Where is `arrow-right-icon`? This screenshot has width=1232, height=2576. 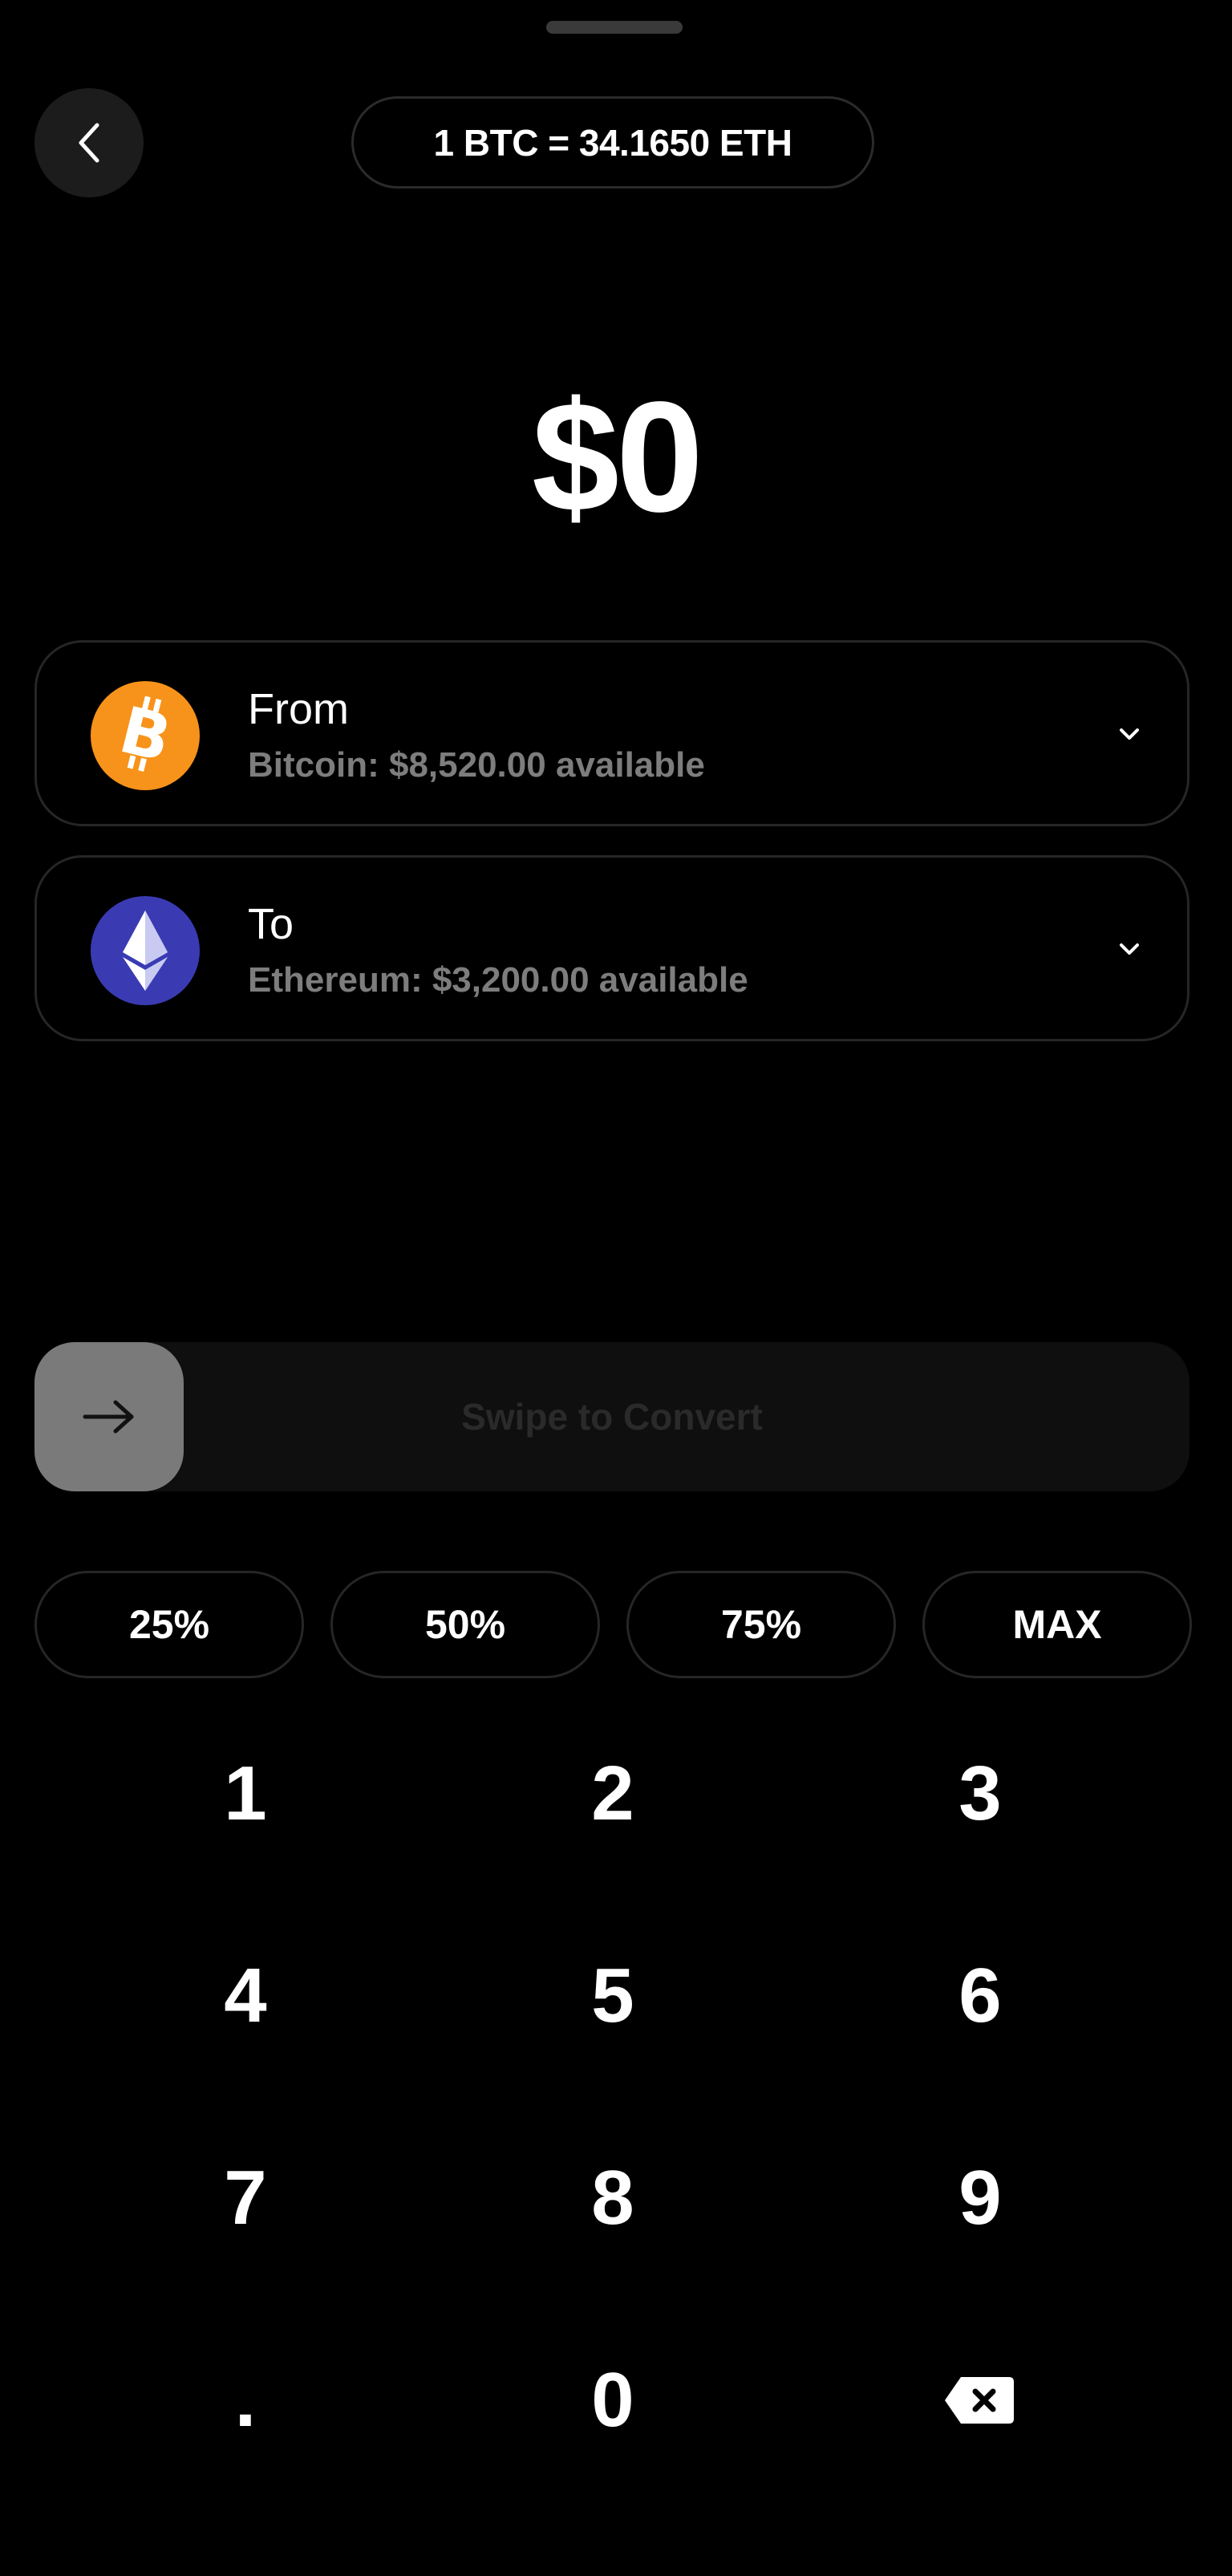
arrow-right-icon is located at coordinates (109, 1417).